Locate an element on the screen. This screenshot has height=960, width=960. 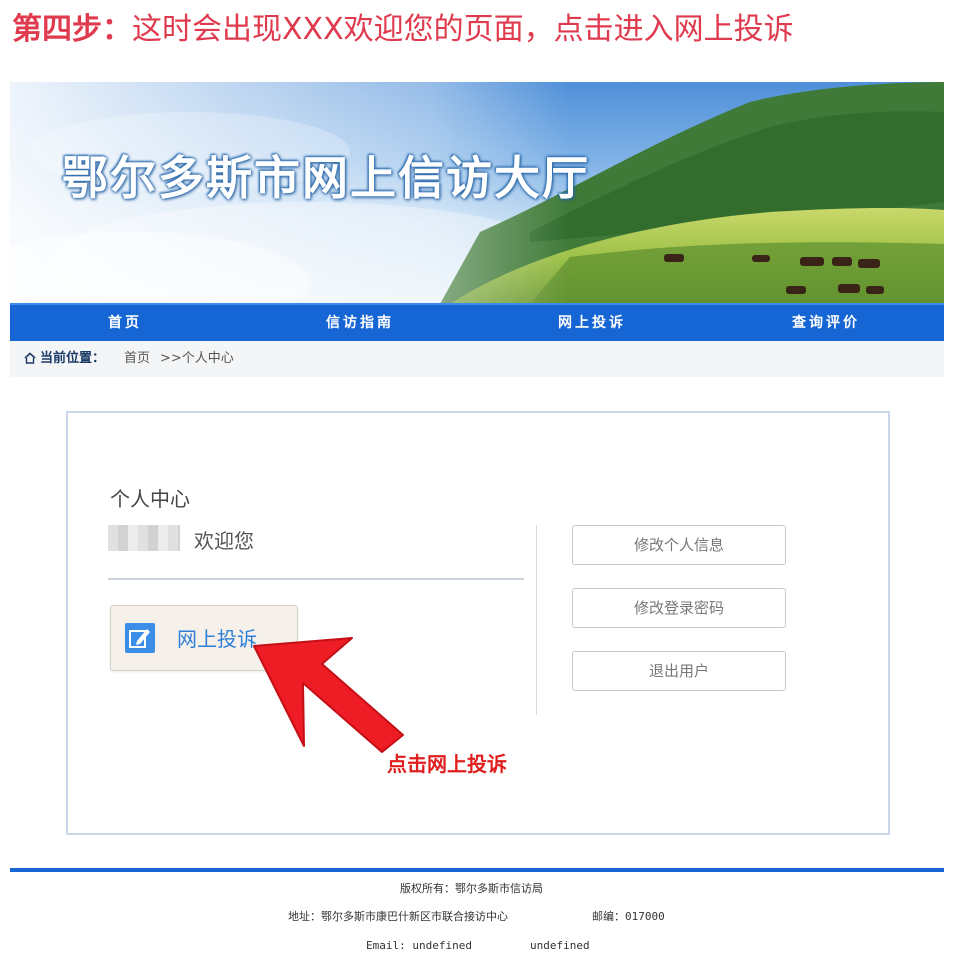
breadcrumb: 当前位置： 首页 >>个人中心 is located at coordinates (477, 359).